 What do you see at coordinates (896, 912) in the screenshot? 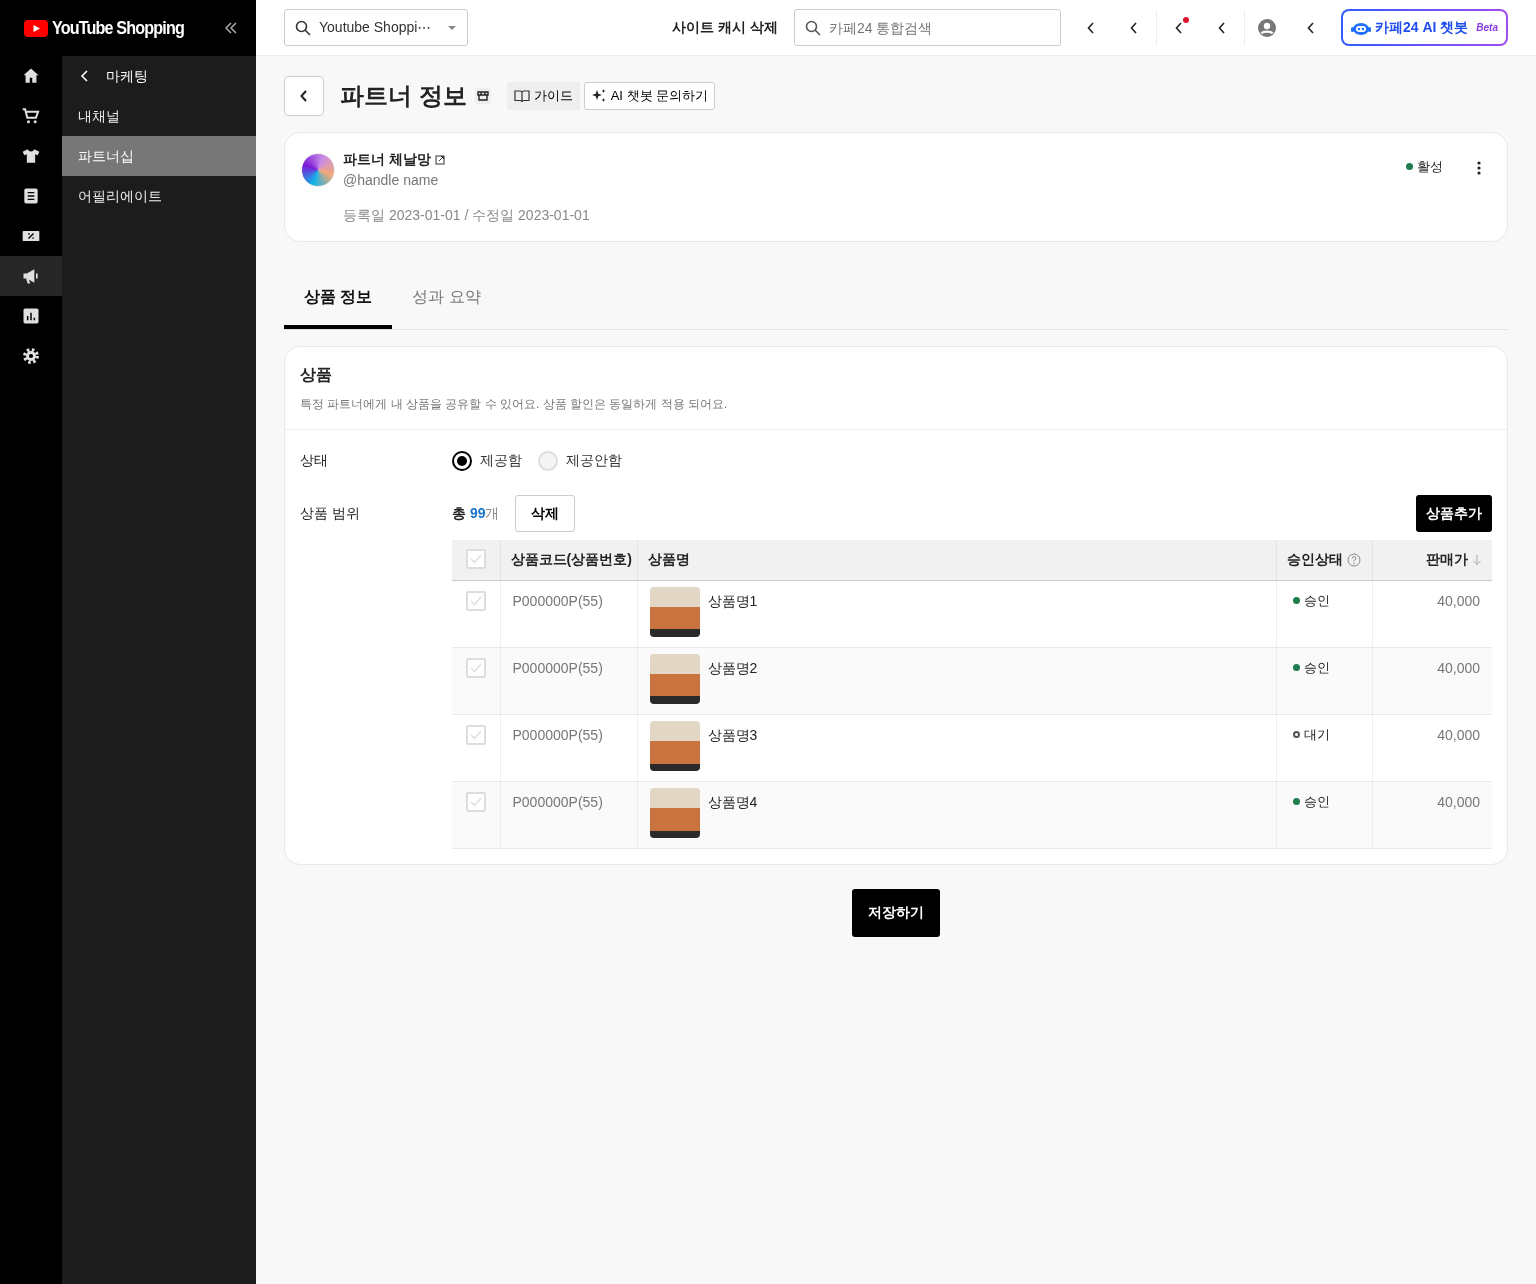
I see `save-button: 저장하기` at bounding box center [896, 912].